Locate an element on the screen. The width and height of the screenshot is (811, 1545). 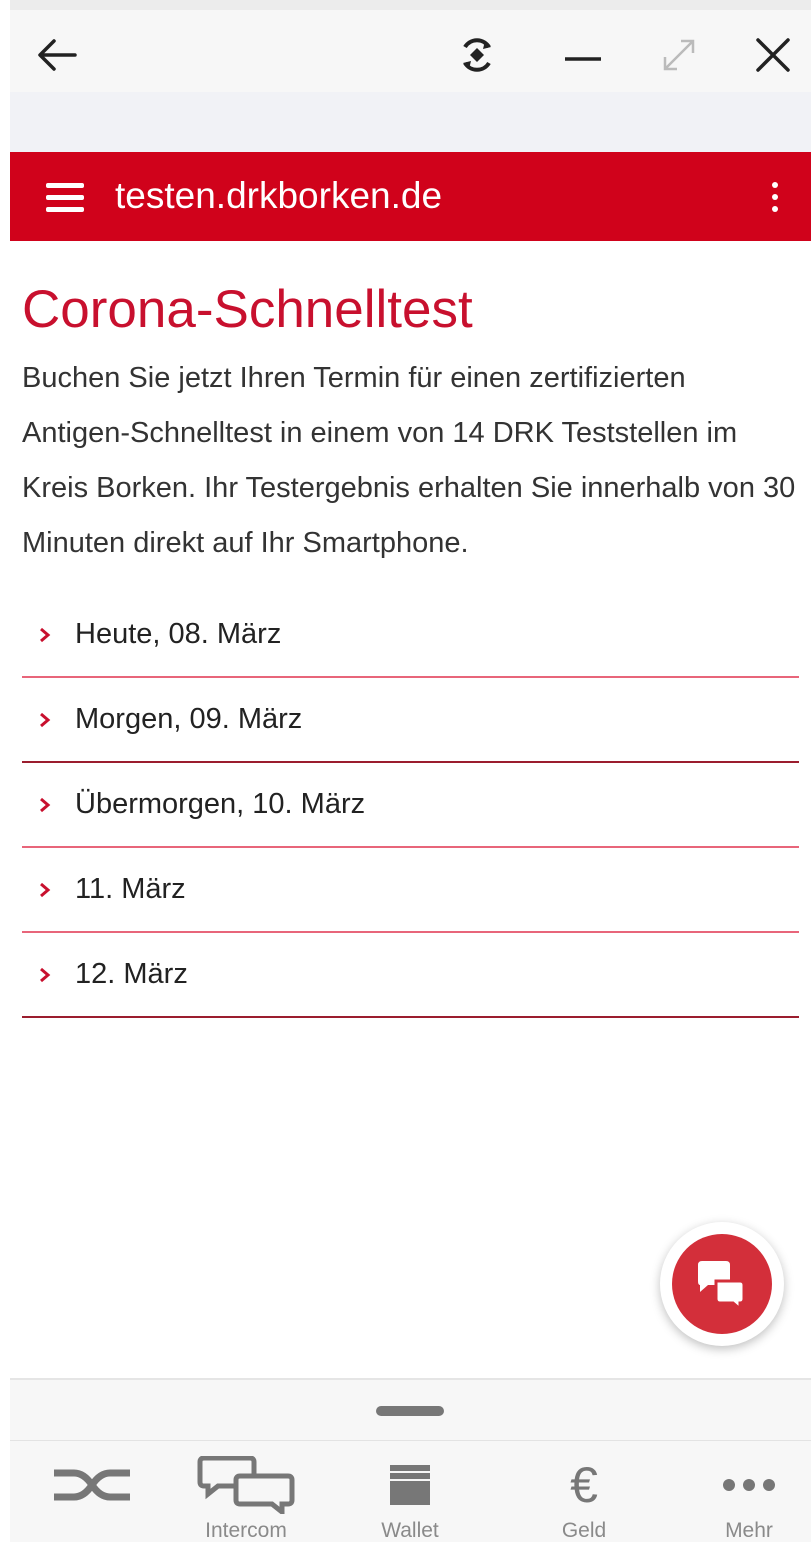
wallet-icon is located at coordinates (410, 1485).